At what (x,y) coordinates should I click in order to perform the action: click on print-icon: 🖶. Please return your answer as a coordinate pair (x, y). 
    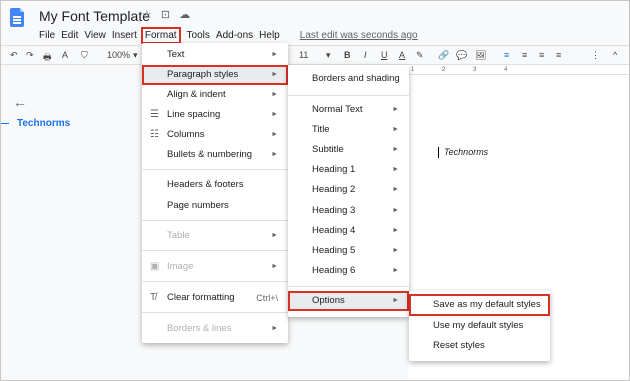
    Looking at the image, I should click on (47, 58).